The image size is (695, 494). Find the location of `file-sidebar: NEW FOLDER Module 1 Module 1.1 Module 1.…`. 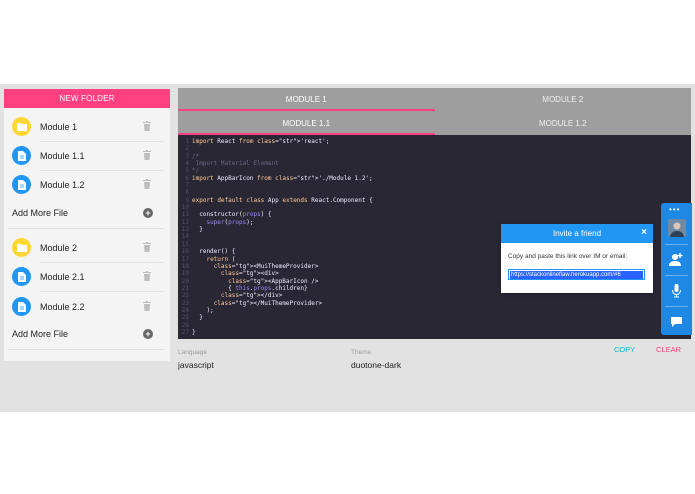

file-sidebar: NEW FOLDER Module 1 Module 1.1 Module 1.… is located at coordinates (87, 225).